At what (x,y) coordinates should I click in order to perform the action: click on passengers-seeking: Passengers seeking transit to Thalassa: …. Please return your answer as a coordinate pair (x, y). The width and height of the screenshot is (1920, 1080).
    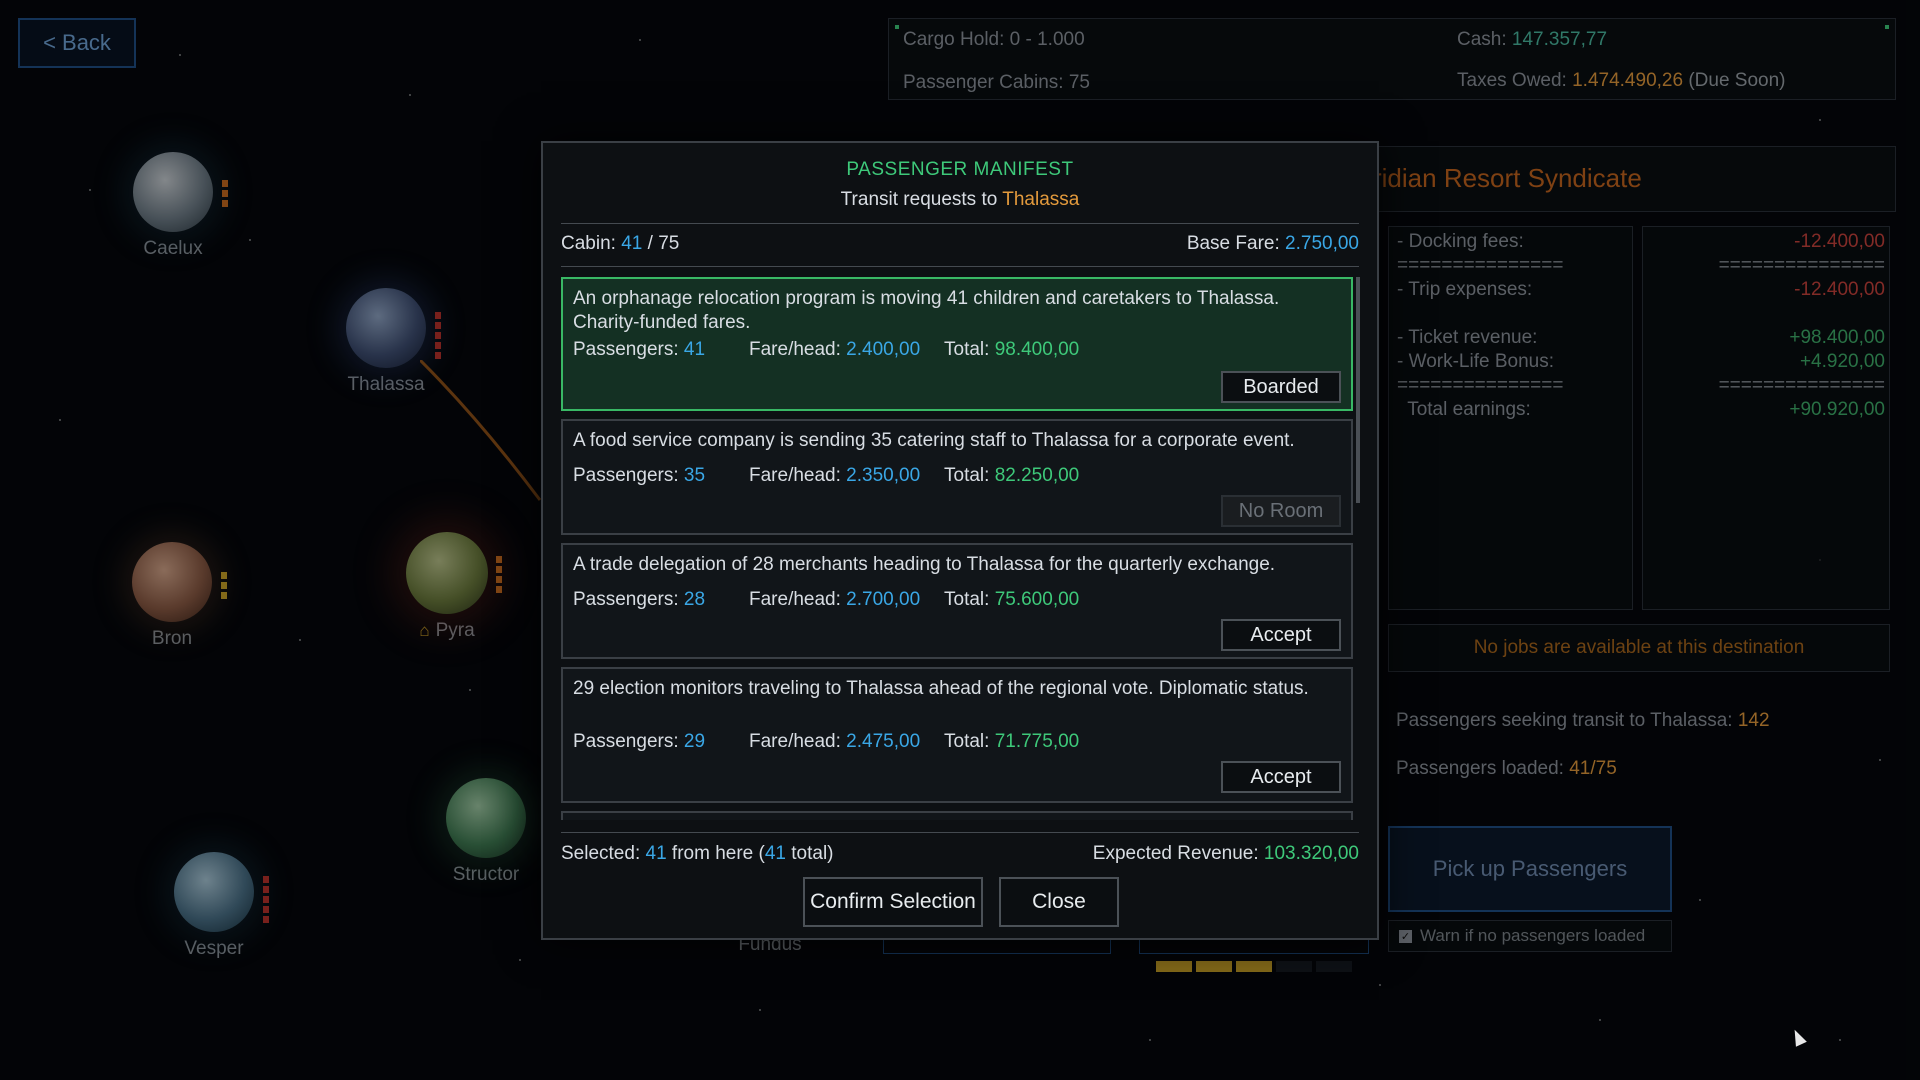
    Looking at the image, I should click on (1583, 720).